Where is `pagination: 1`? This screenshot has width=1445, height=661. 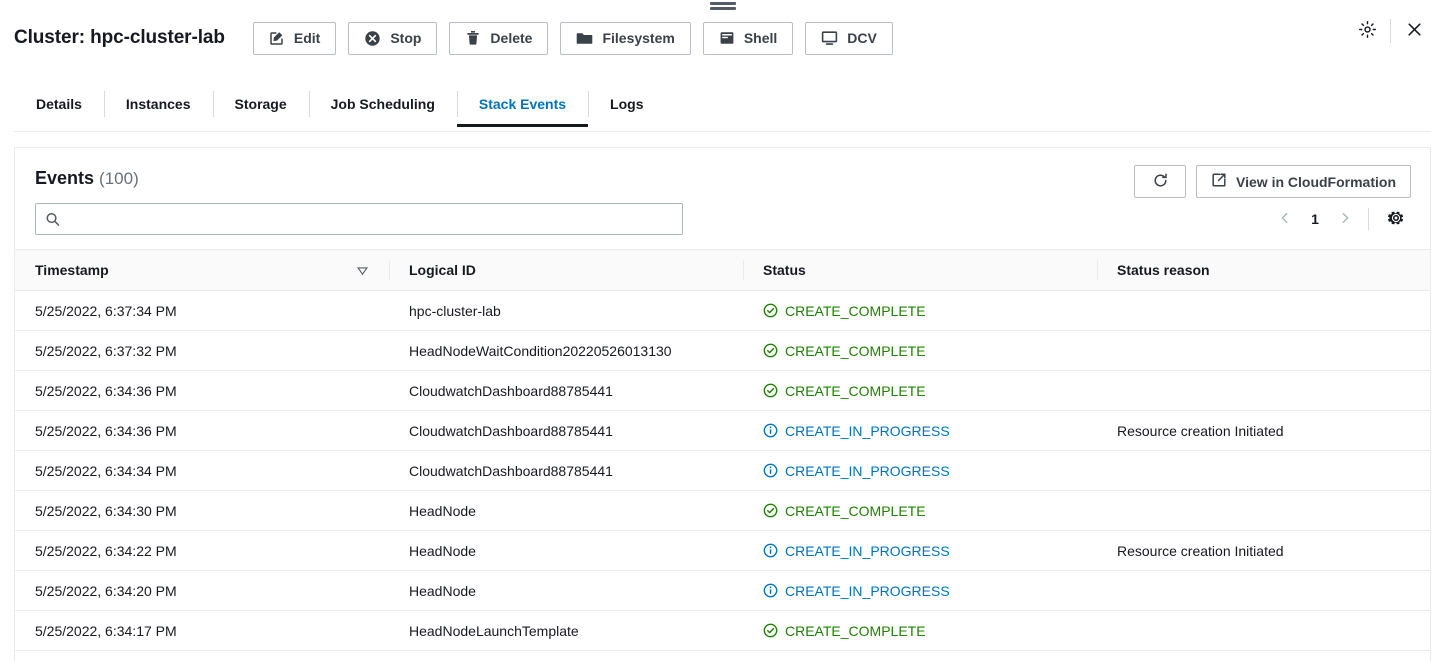 pagination: 1 is located at coordinates (1341, 219).